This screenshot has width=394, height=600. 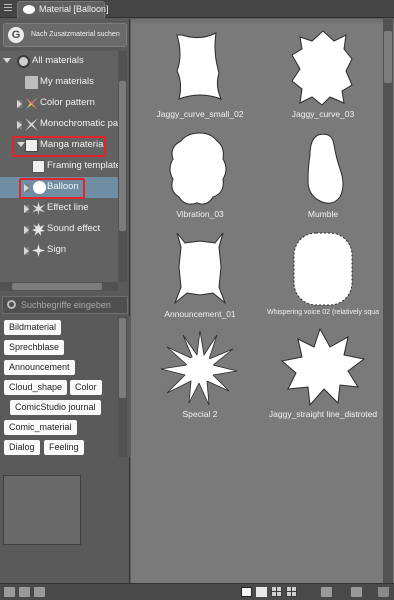 I want to click on tree-item-label: All materials, so click(x=58, y=60).